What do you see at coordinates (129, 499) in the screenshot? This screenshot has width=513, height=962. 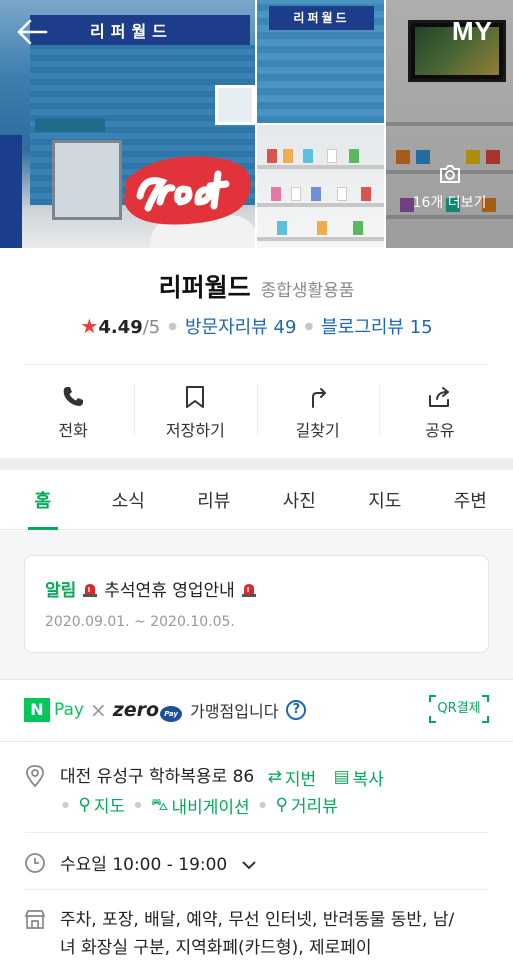 I see `tab-news: 소식` at bounding box center [129, 499].